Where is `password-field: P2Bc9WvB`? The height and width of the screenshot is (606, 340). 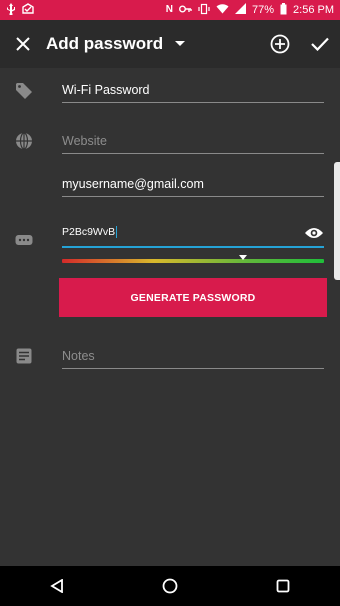 password-field: P2Bc9WvB is located at coordinates (193, 237).